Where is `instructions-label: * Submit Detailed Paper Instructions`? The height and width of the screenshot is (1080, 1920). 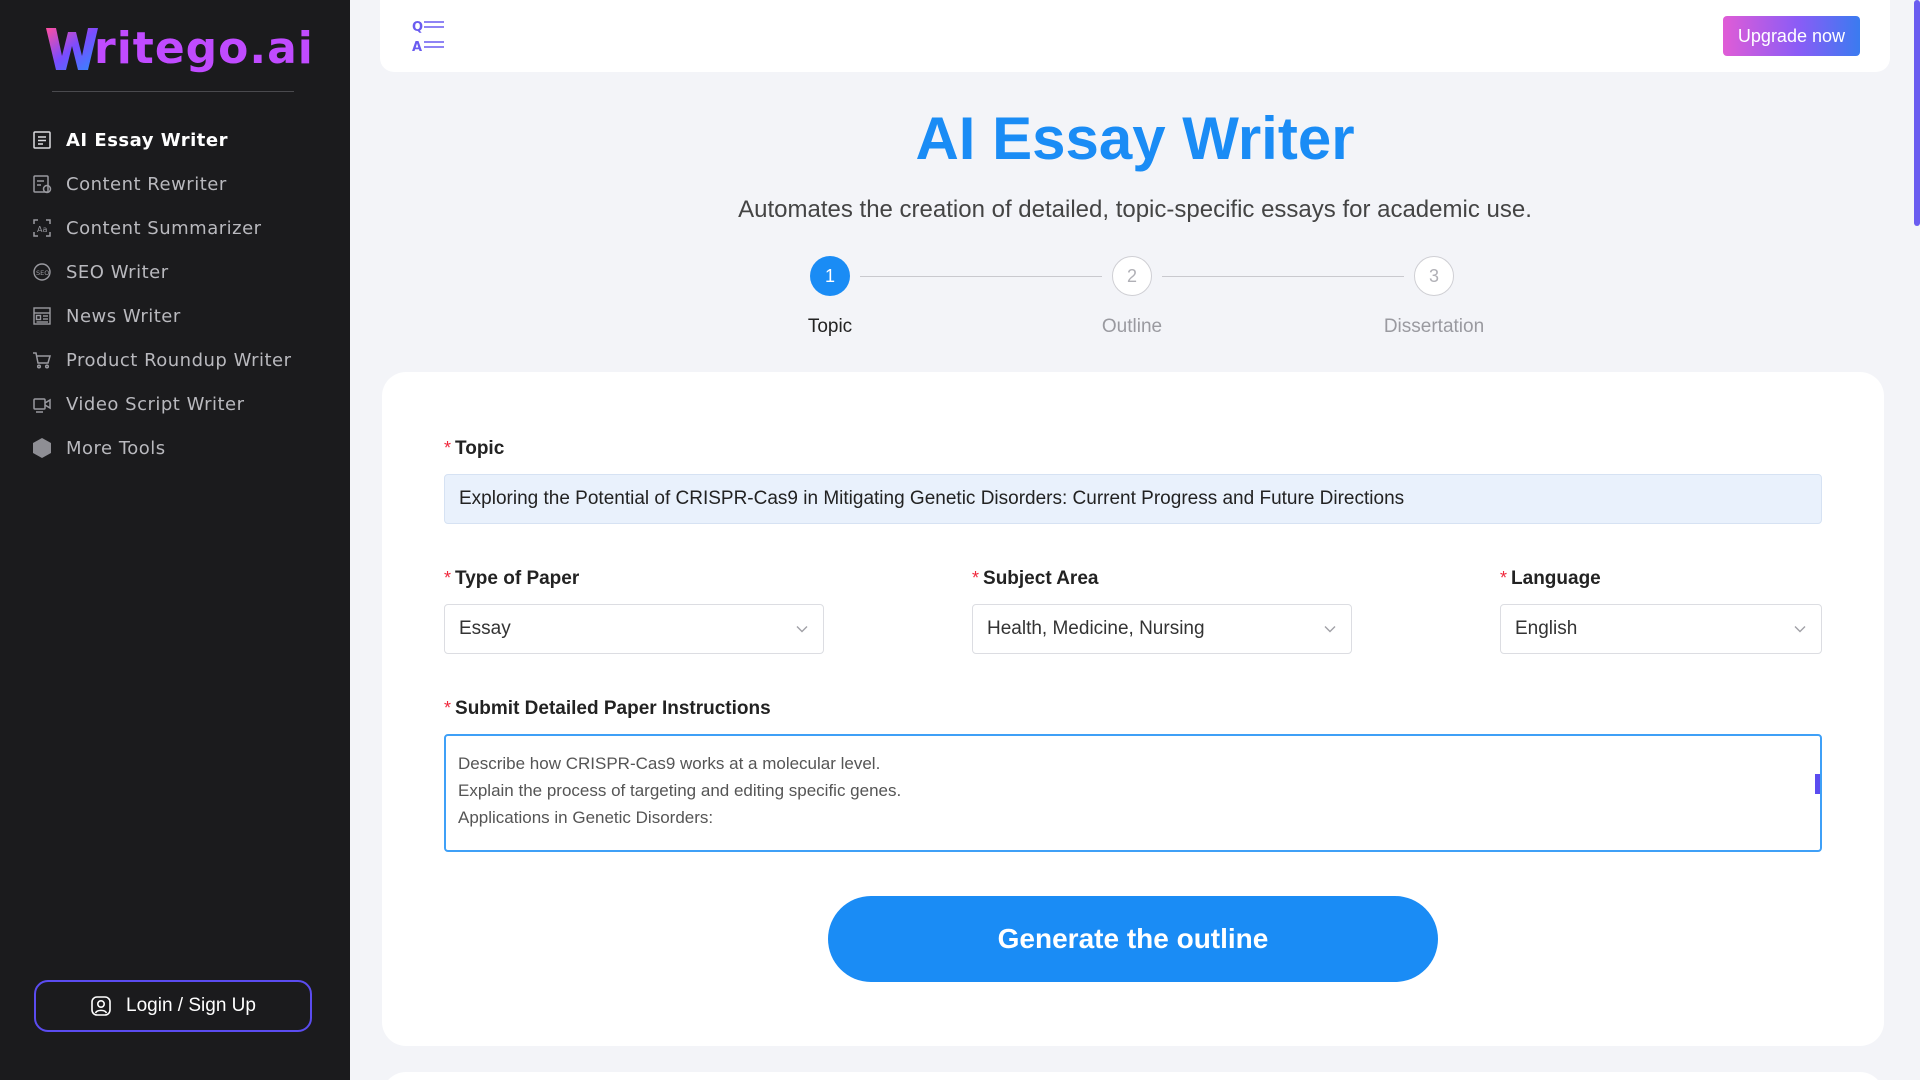
instructions-label: * Submit Detailed Paper Instructions is located at coordinates (607, 709).